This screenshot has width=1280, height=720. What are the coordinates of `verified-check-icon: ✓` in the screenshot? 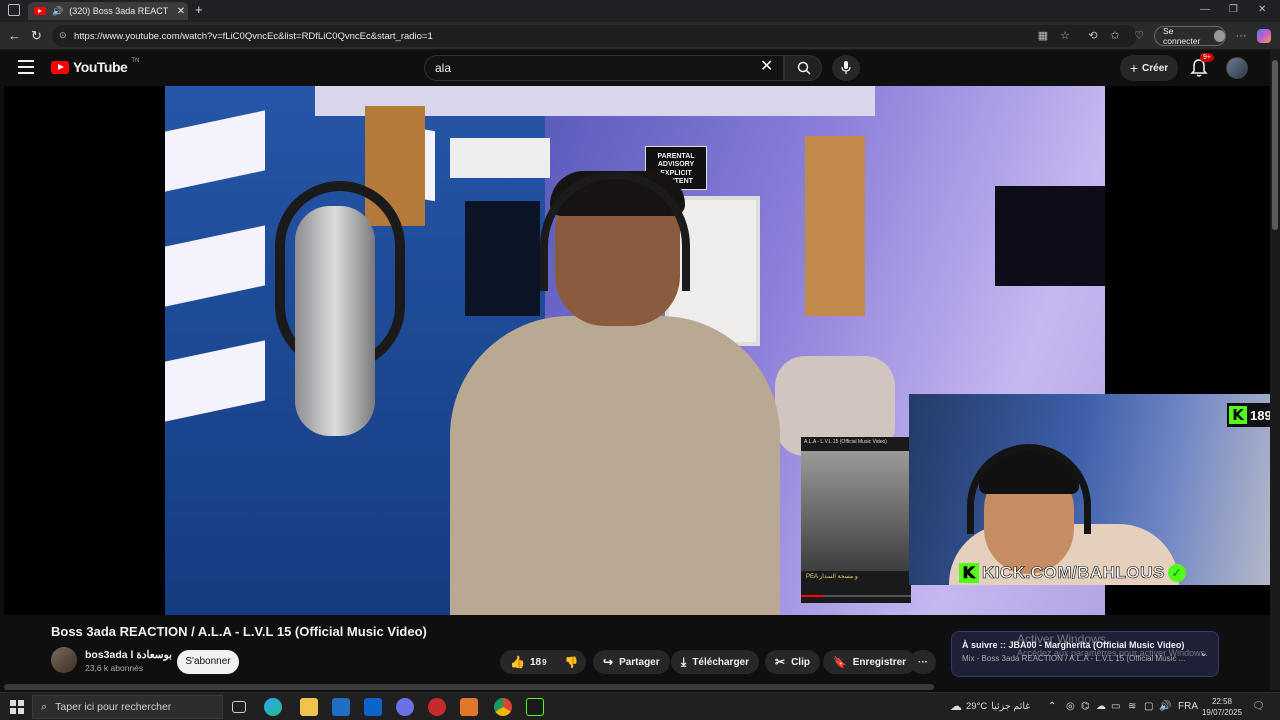 It's located at (1176, 573).